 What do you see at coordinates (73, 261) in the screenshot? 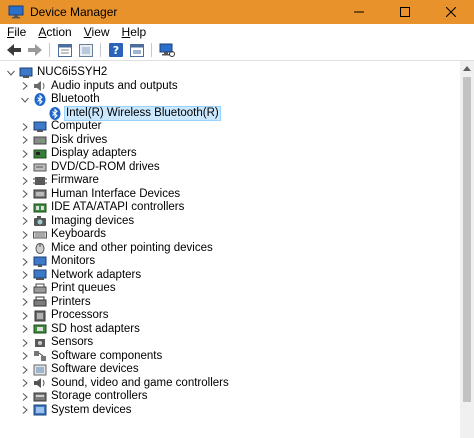
I see `tree-item-label: Monitors` at bounding box center [73, 261].